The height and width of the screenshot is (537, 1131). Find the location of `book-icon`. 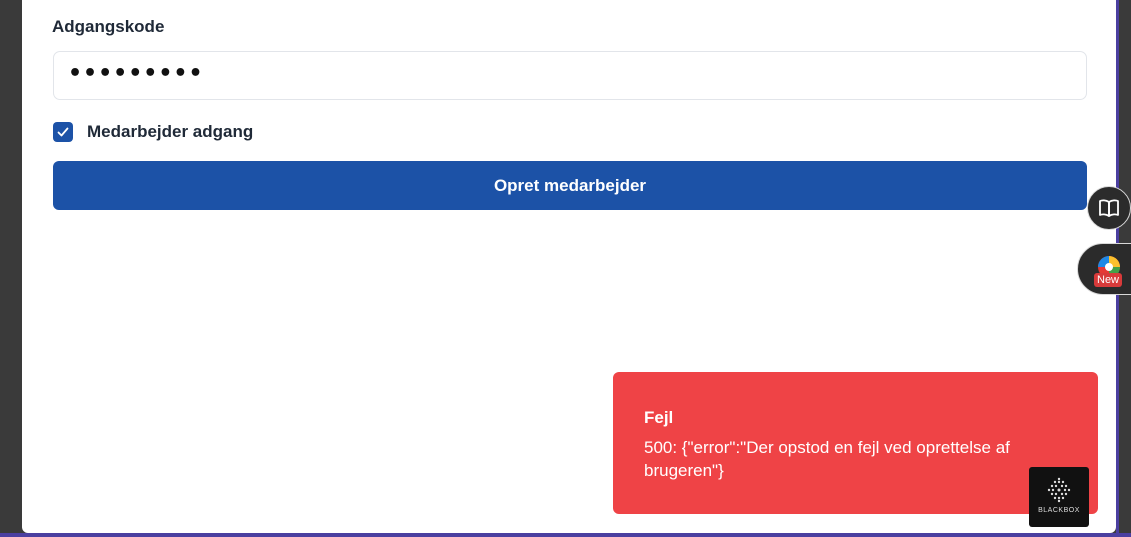

book-icon is located at coordinates (1109, 208).